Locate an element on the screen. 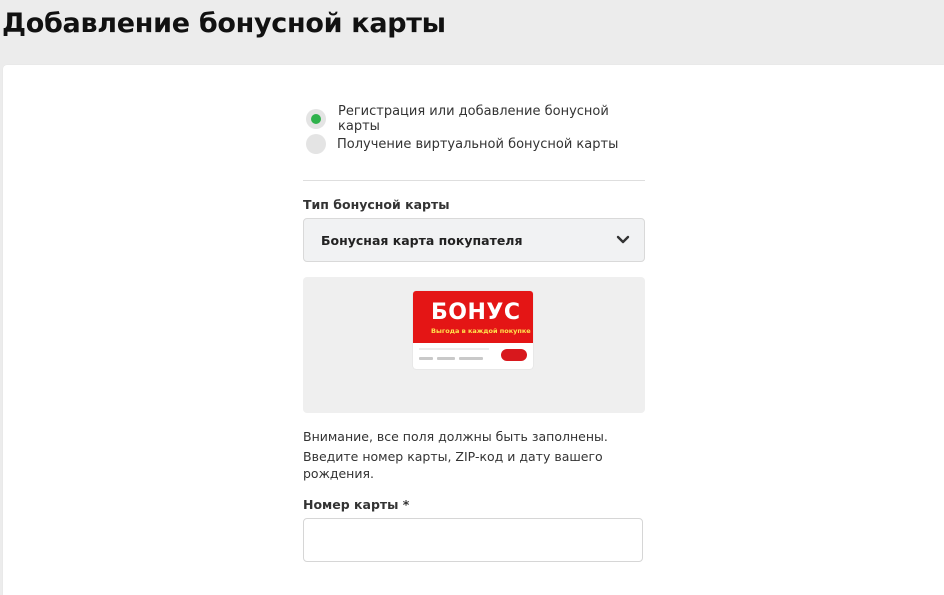 This screenshot has width=944, height=595. card-brand: БОНУС is located at coordinates (476, 312).